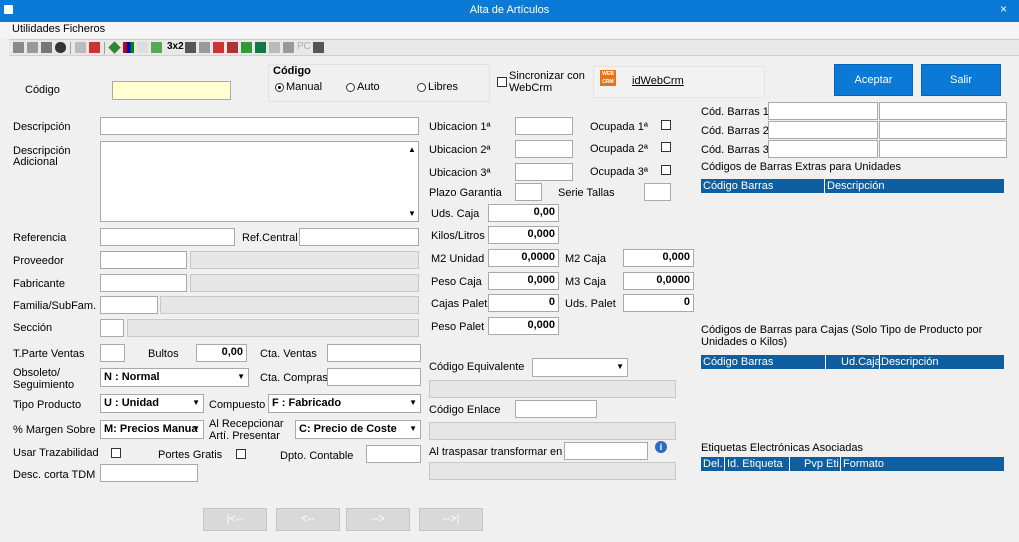 This screenshot has height=542, width=1019. Describe the element at coordinates (823, 111) in the screenshot. I see `cod-barras-1-input` at that location.